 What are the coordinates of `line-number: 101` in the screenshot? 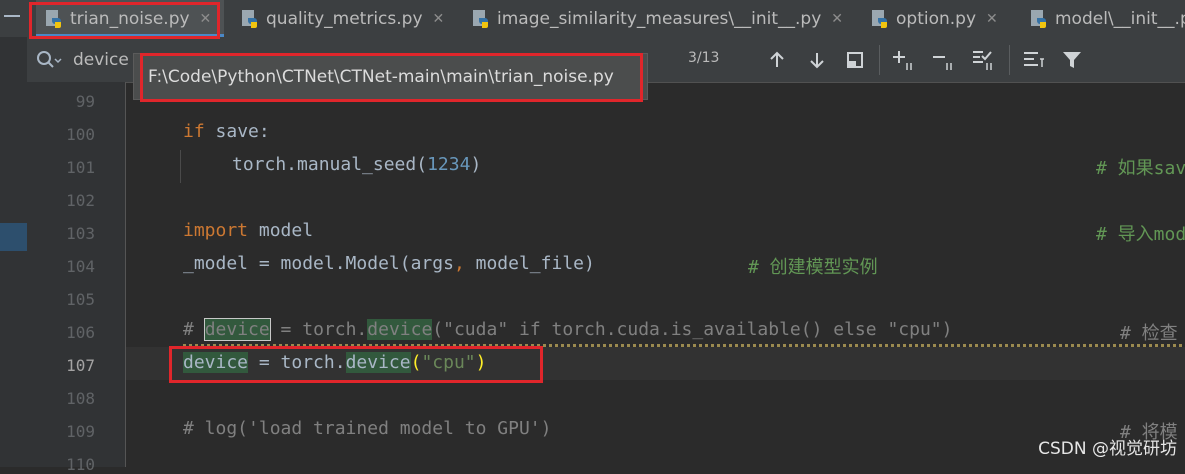 It's located at (80, 167).